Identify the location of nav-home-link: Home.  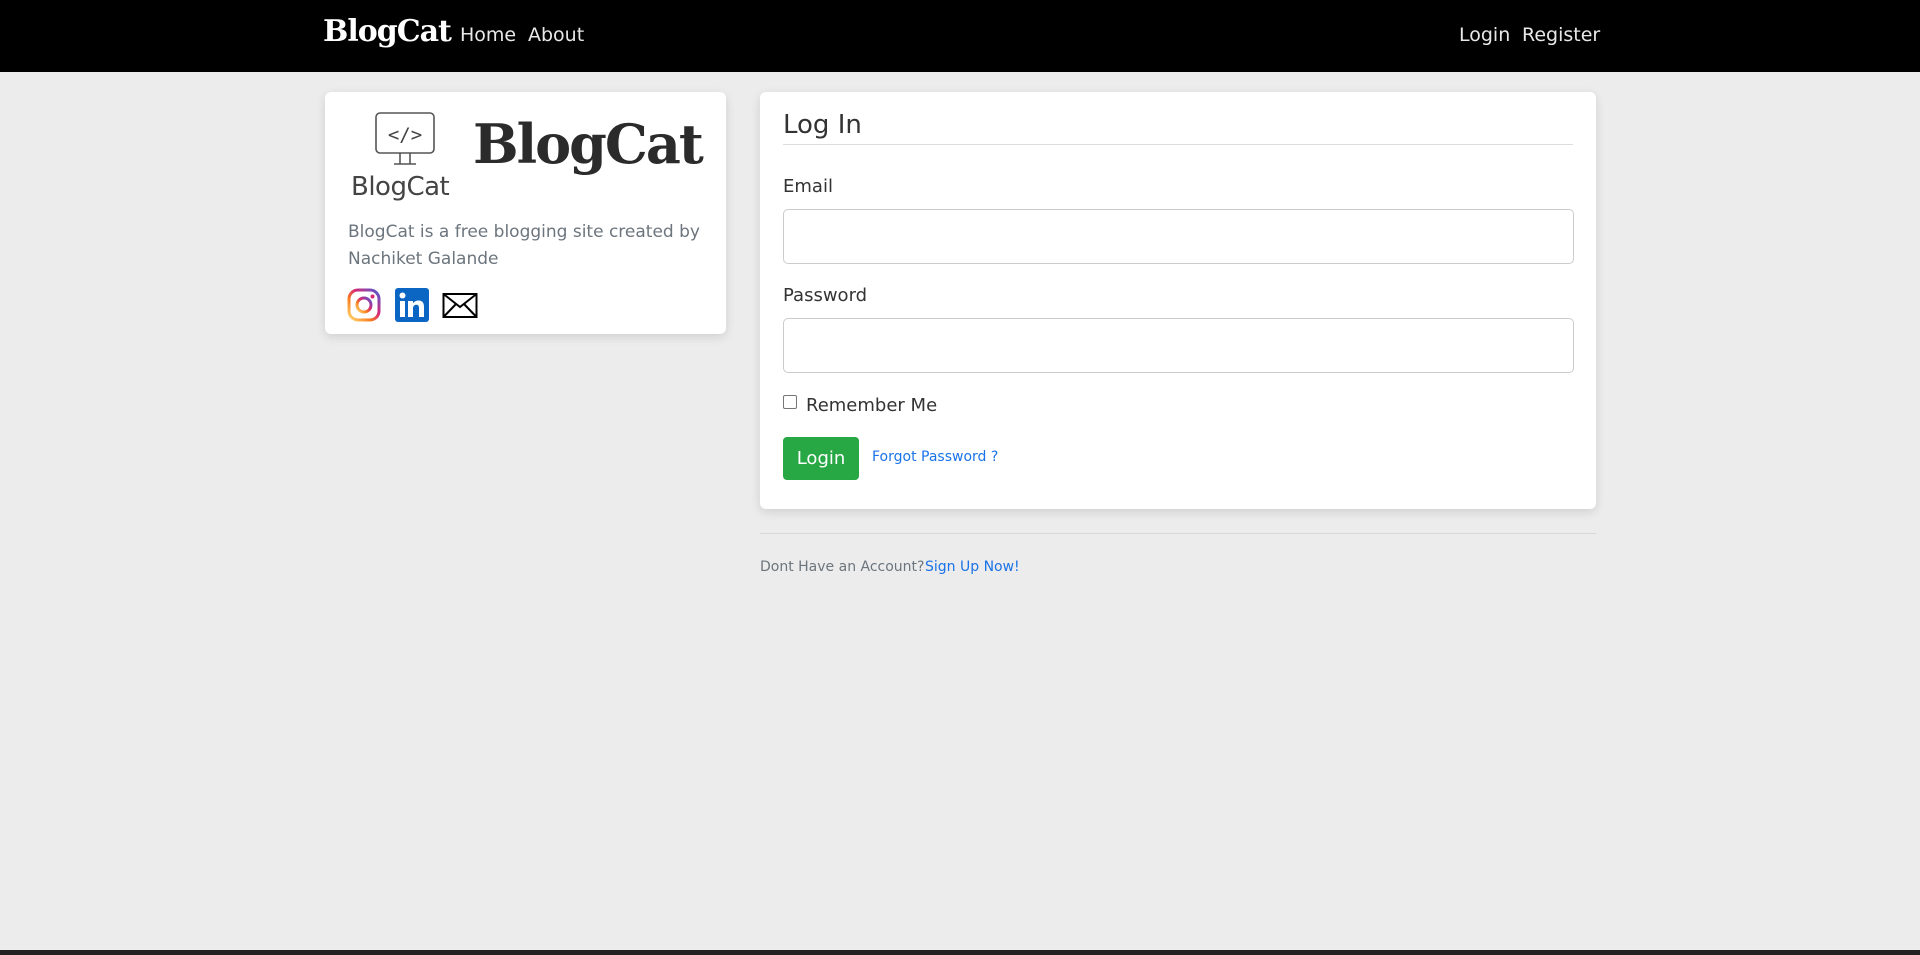
(488, 35).